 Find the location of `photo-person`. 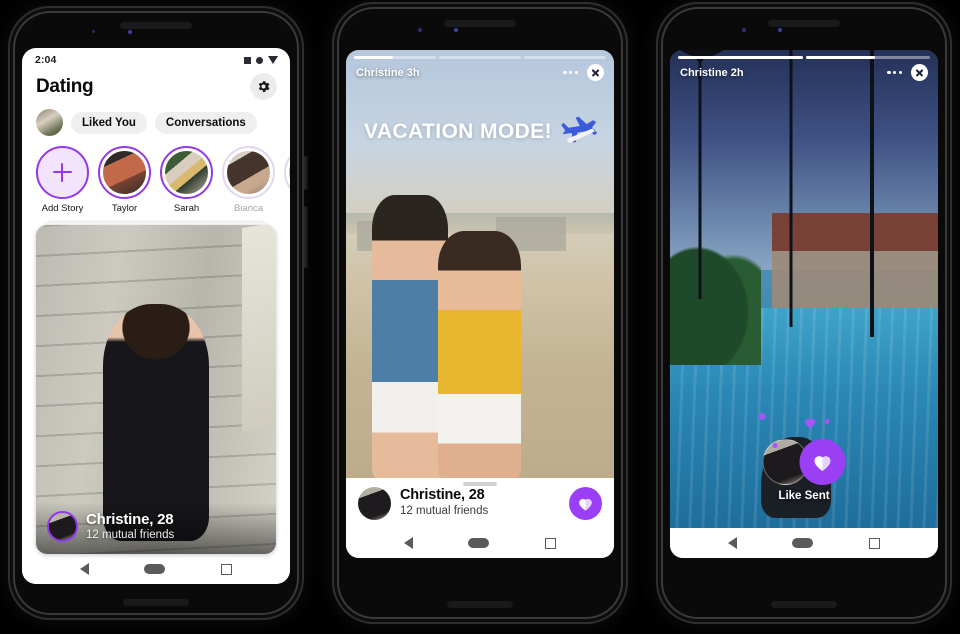

photo-person is located at coordinates (479, 354).